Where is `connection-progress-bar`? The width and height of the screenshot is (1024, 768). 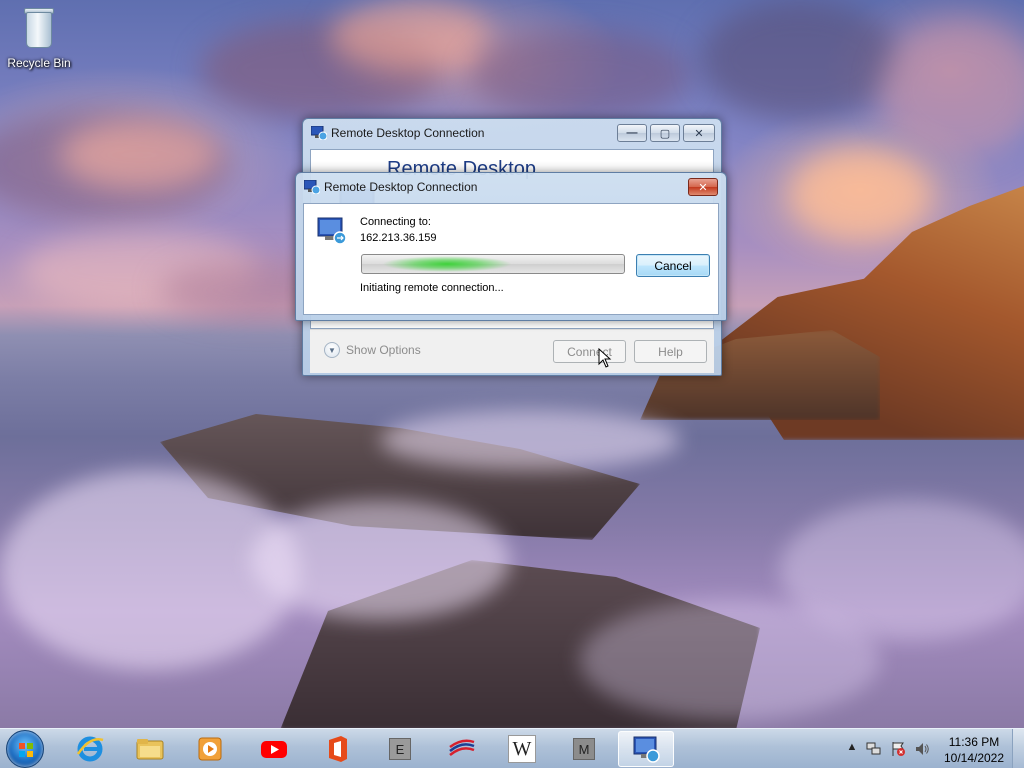
connection-progress-bar is located at coordinates (493, 264).